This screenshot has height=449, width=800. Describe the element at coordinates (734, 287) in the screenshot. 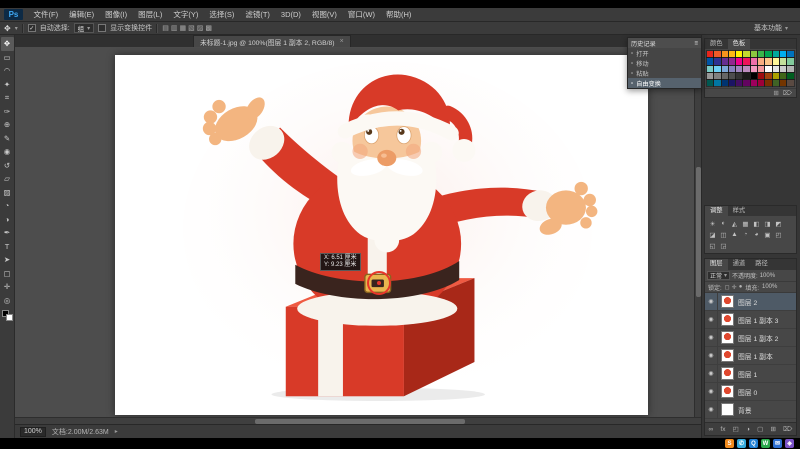

I see `lock-icon: ✛` at that location.